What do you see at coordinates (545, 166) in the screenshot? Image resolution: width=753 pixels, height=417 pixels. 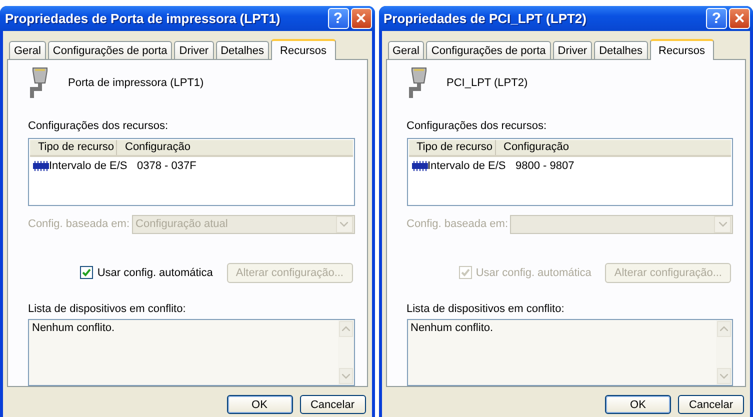 I see `table-cell: 9800 - 9807` at bounding box center [545, 166].